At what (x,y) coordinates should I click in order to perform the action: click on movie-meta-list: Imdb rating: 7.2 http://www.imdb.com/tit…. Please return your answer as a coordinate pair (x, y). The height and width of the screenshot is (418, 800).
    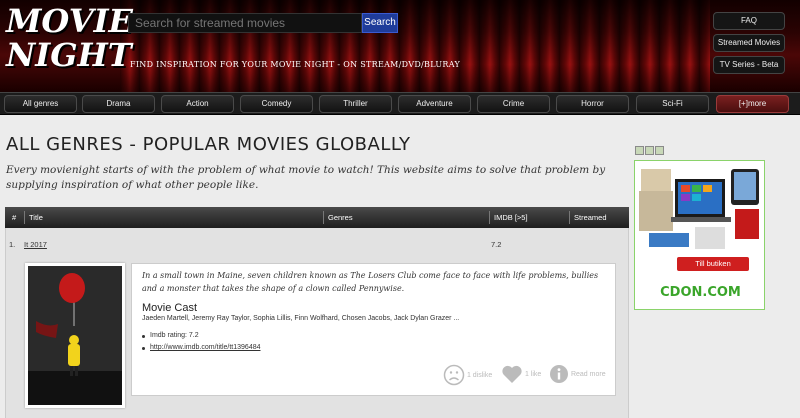
    Looking at the image, I should click on (201, 344).